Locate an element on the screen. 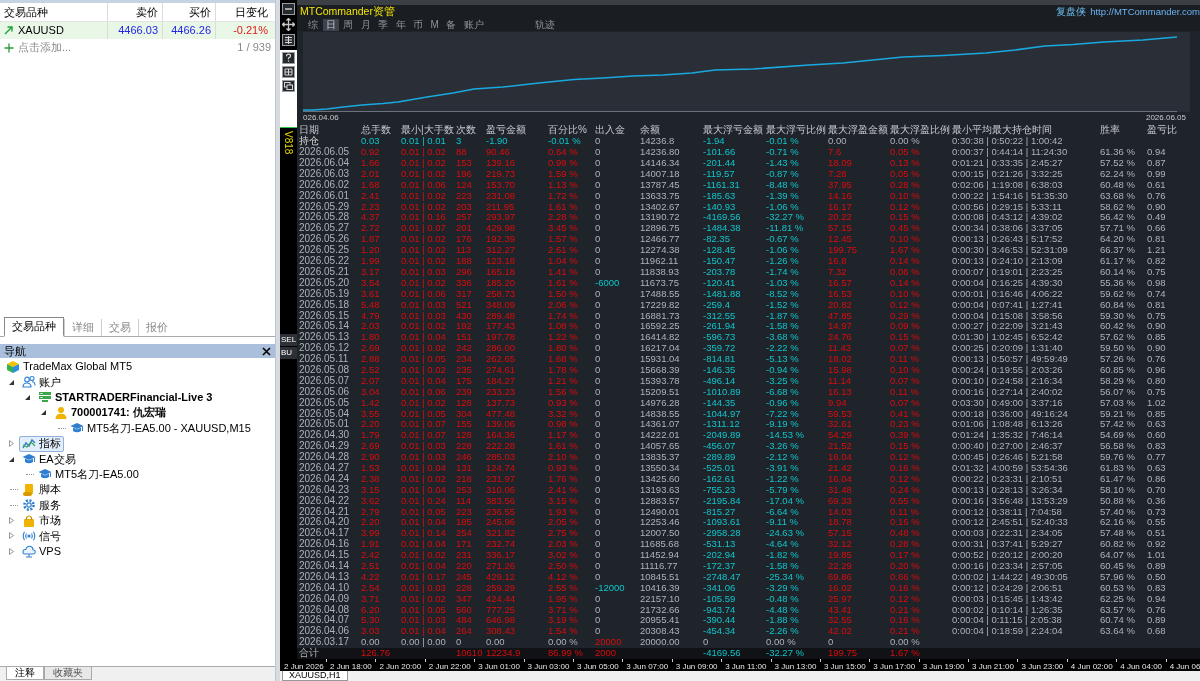 This screenshot has height=681, width=1200. table-cell-text: -120.41 is located at coordinates (720, 283).